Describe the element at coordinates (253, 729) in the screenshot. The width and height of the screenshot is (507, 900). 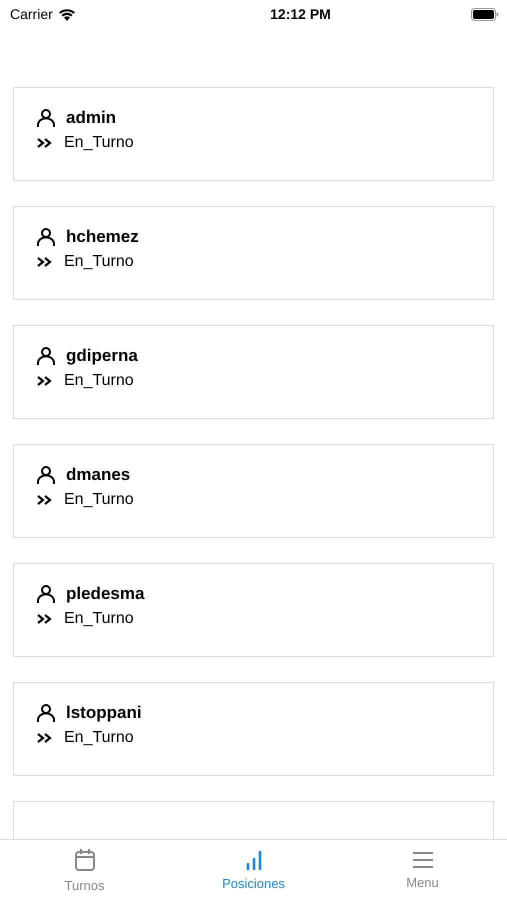
I see `user-card: lstoppani En_Turno` at that location.